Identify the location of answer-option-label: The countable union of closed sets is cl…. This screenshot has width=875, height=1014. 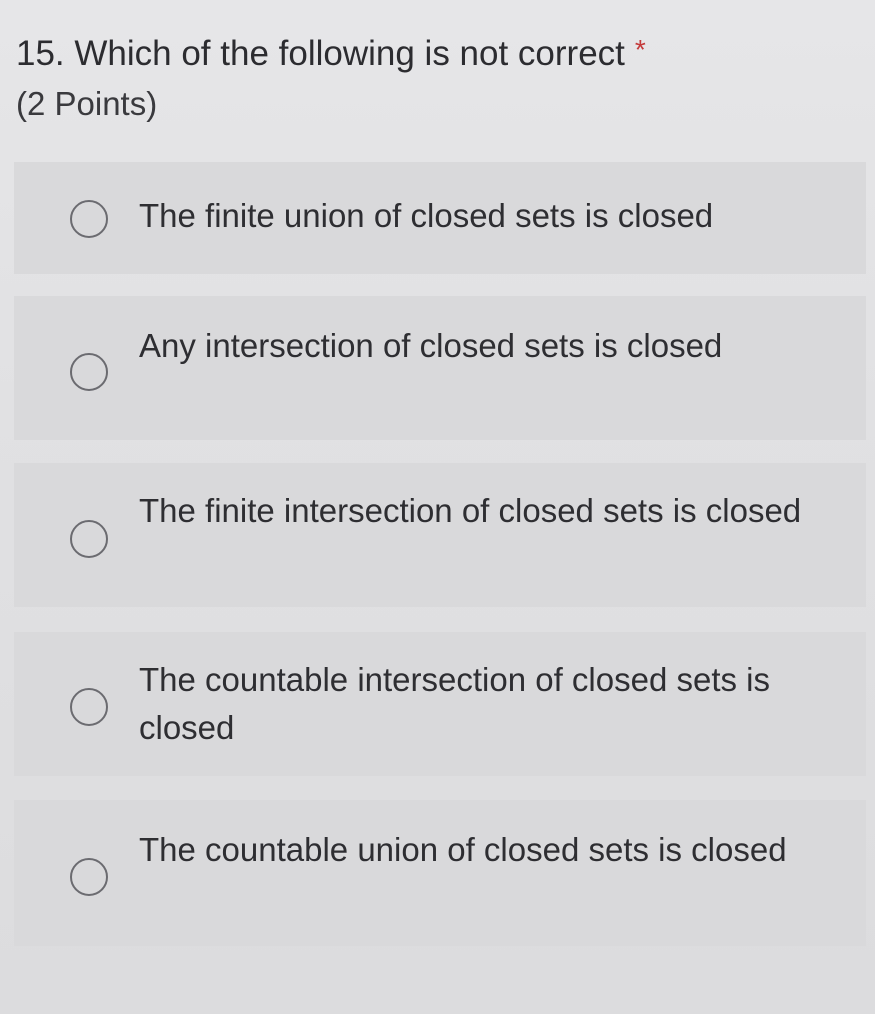
(479, 850).